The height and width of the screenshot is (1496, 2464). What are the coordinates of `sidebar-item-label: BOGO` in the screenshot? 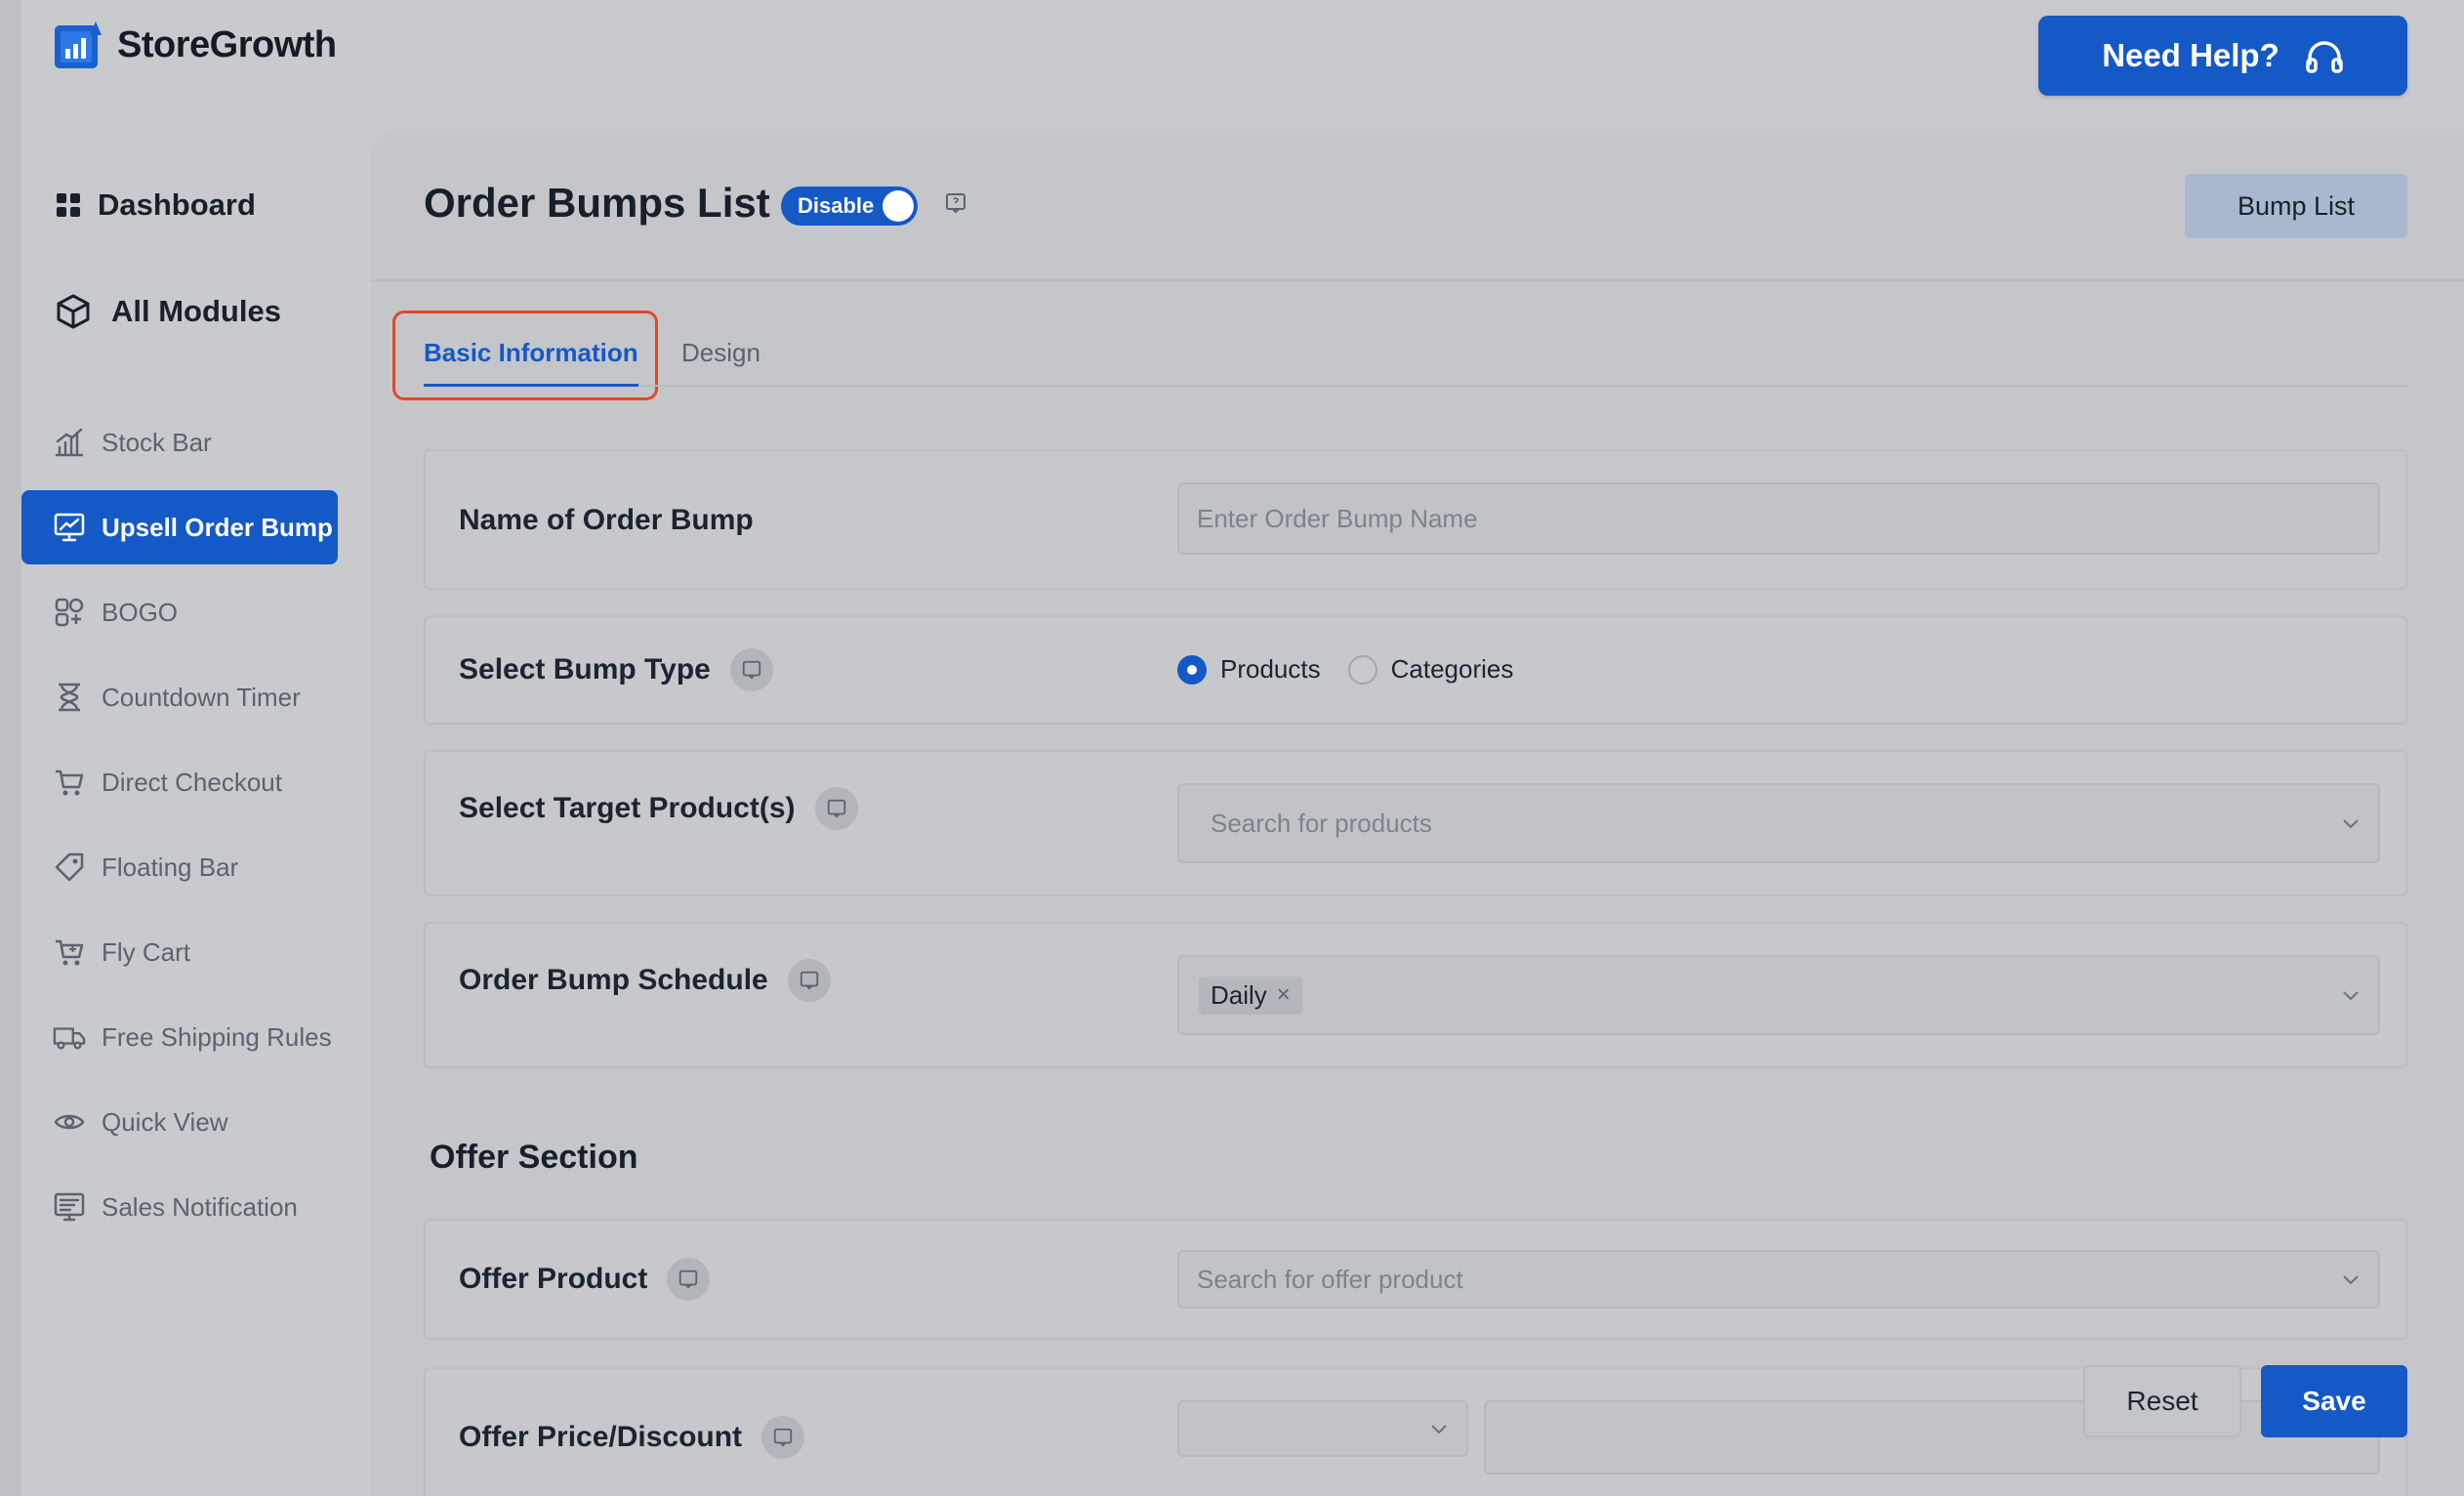 It's located at (140, 612).